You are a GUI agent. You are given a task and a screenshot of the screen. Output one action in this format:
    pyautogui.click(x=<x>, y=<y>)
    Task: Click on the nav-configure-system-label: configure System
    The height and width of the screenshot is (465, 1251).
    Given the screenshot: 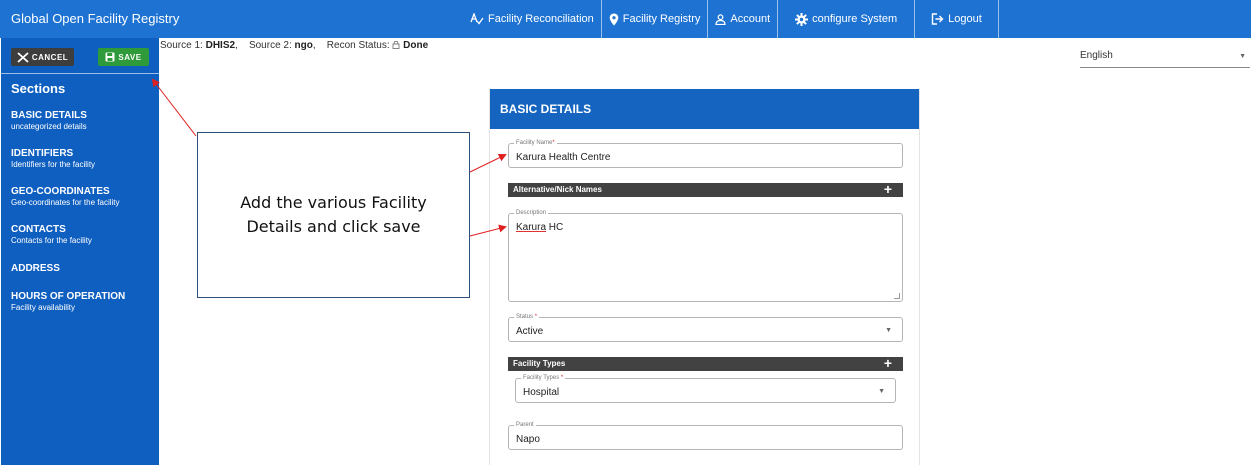 What is the action you would take?
    pyautogui.click(x=855, y=19)
    